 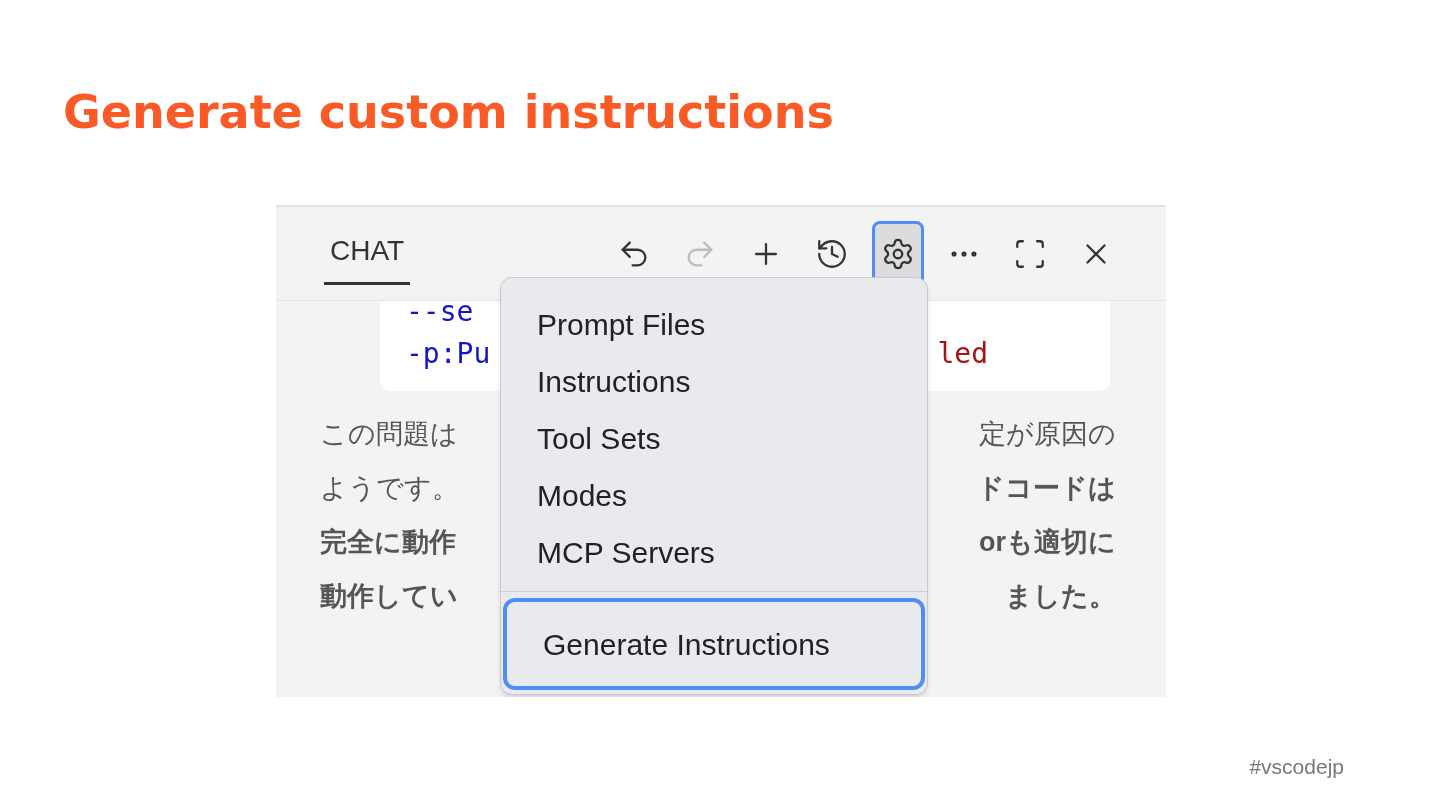 What do you see at coordinates (1060, 596) in the screenshot?
I see `chat-text: ました。` at bounding box center [1060, 596].